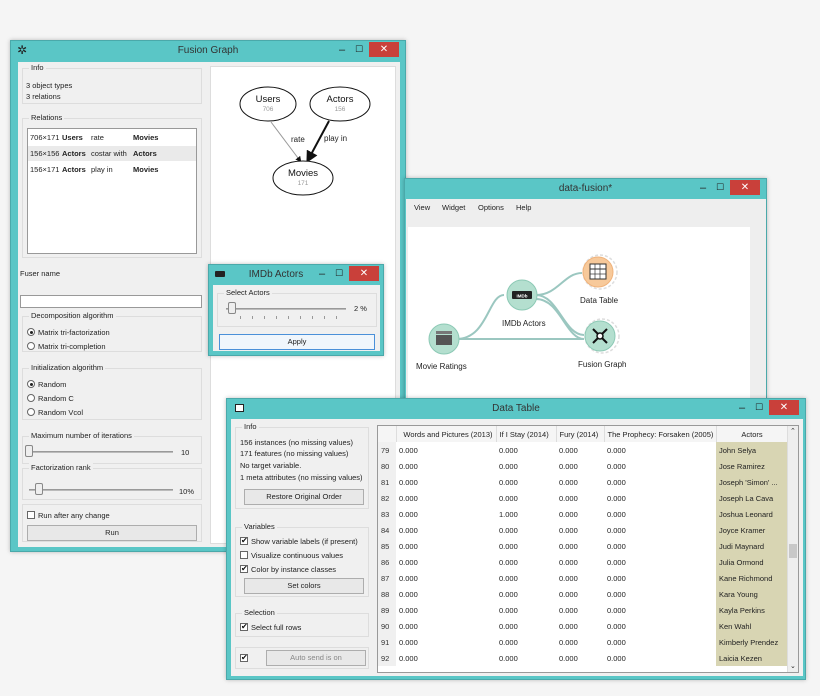 The width and height of the screenshot is (820, 696). Describe the element at coordinates (752, 498) in the screenshot. I see `actor-name-cell: Joseph La Cava` at that location.